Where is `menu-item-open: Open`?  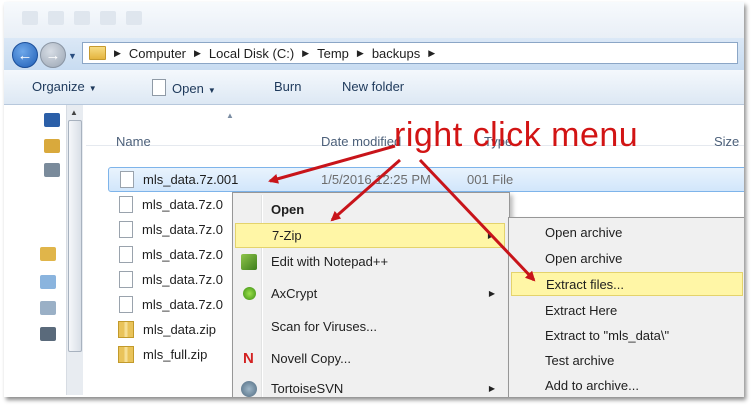 menu-item-open: Open is located at coordinates (370, 209).